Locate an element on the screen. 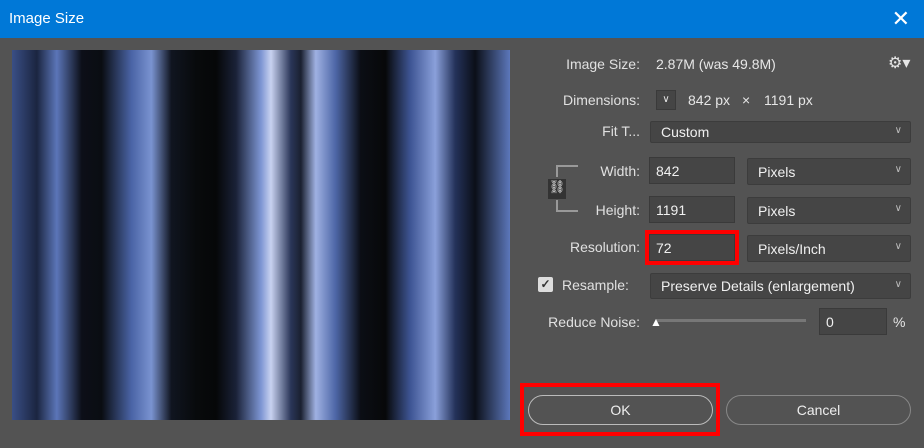  reduce-noise-input: 0 is located at coordinates (853, 321).